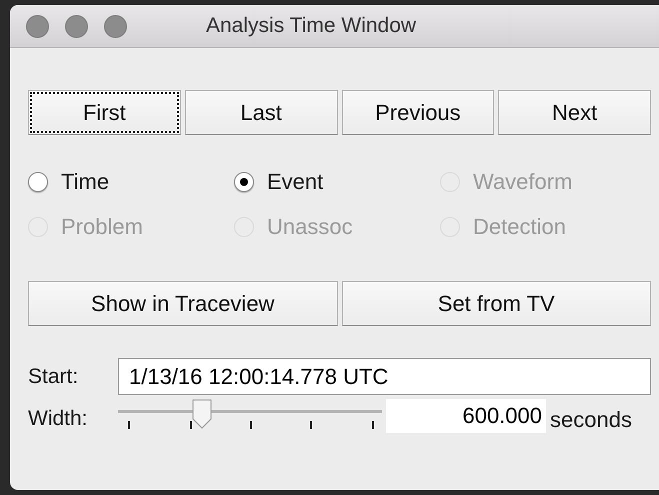 This screenshot has height=495, width=659. What do you see at coordinates (54, 377) in the screenshot?
I see `start-label: Start:` at bounding box center [54, 377].